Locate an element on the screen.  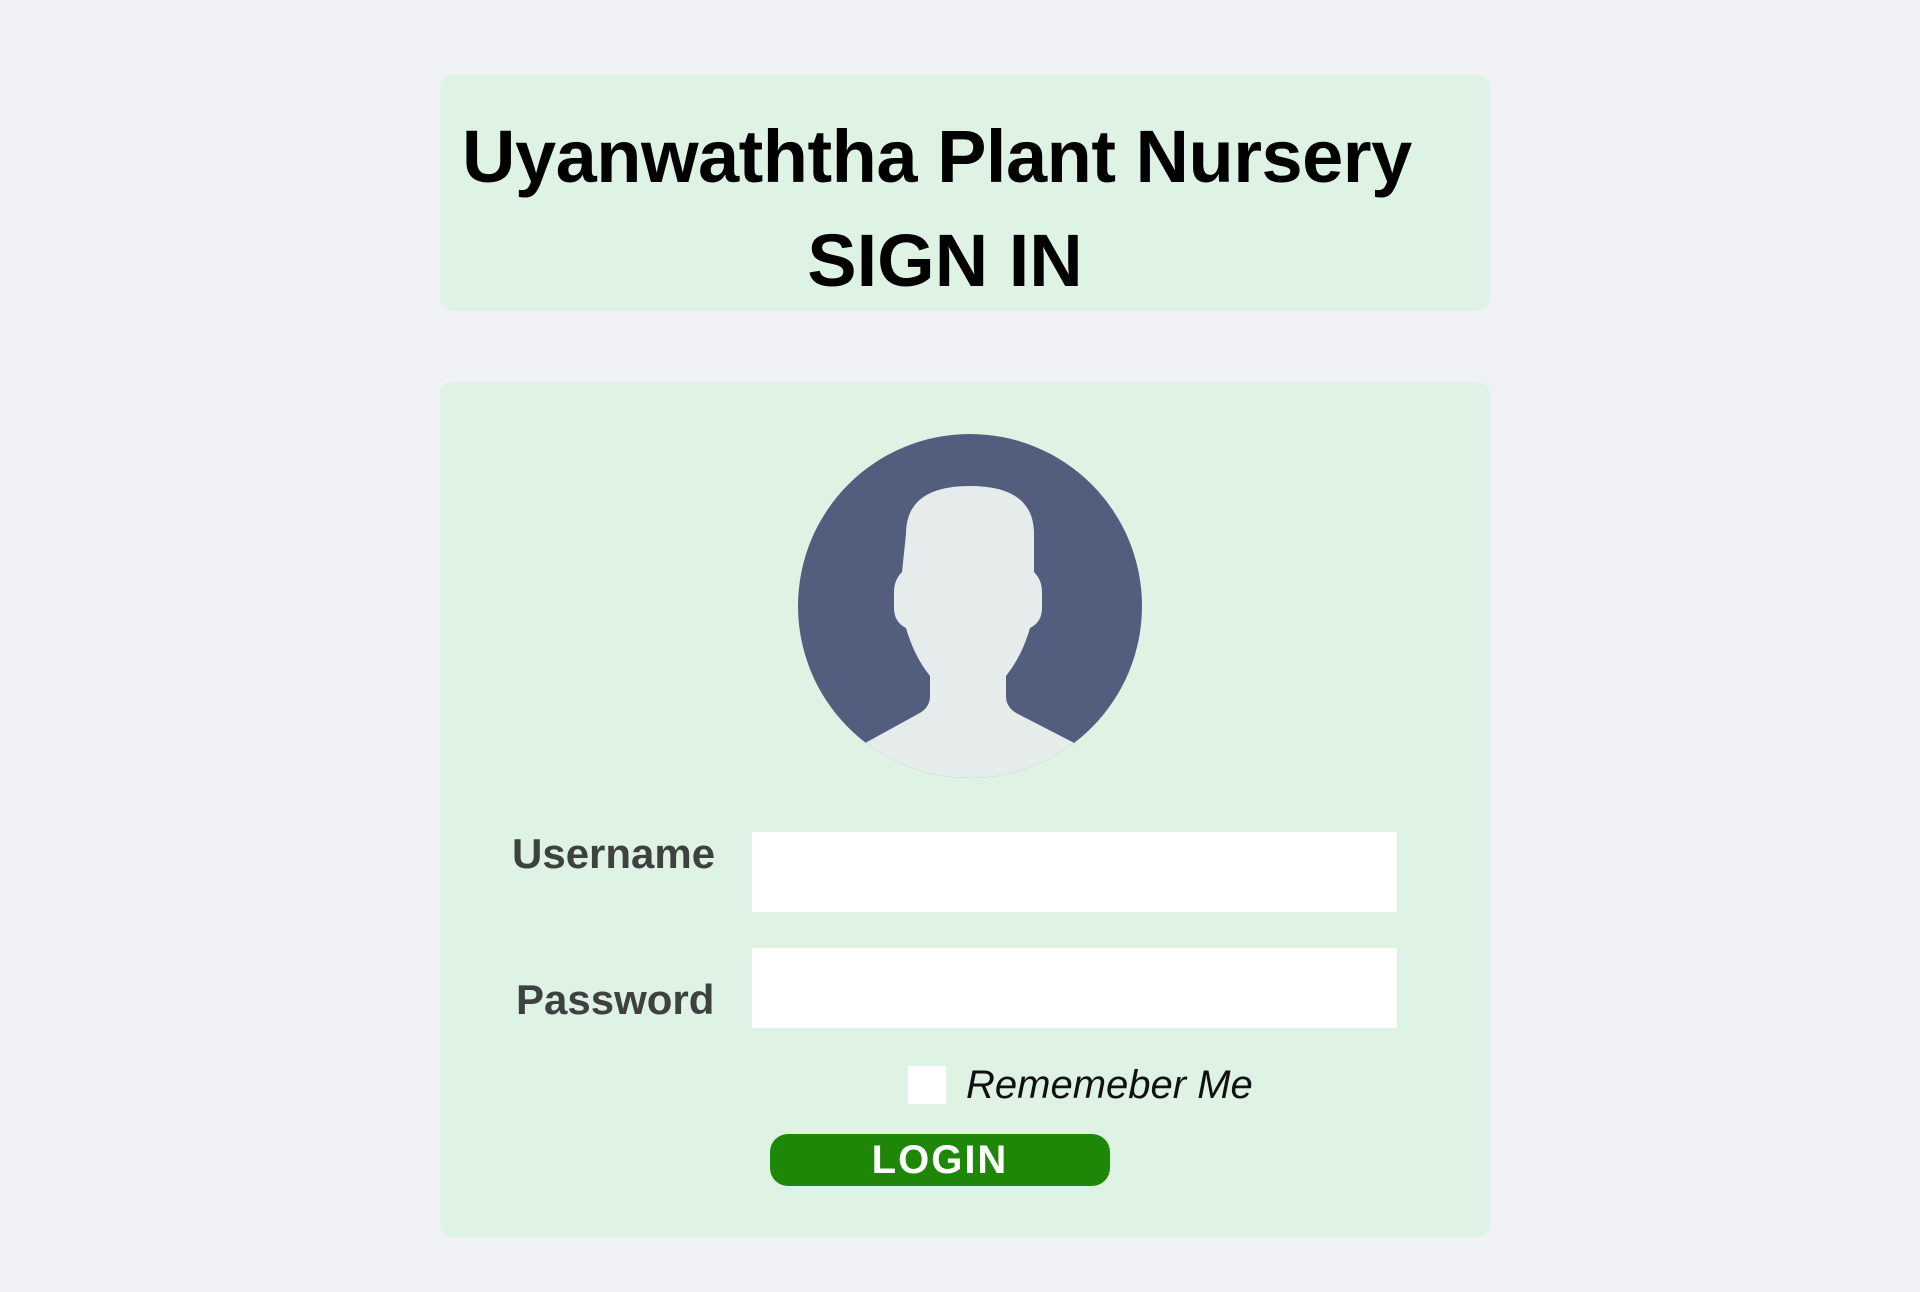
username-label: Username is located at coordinates (614, 853).